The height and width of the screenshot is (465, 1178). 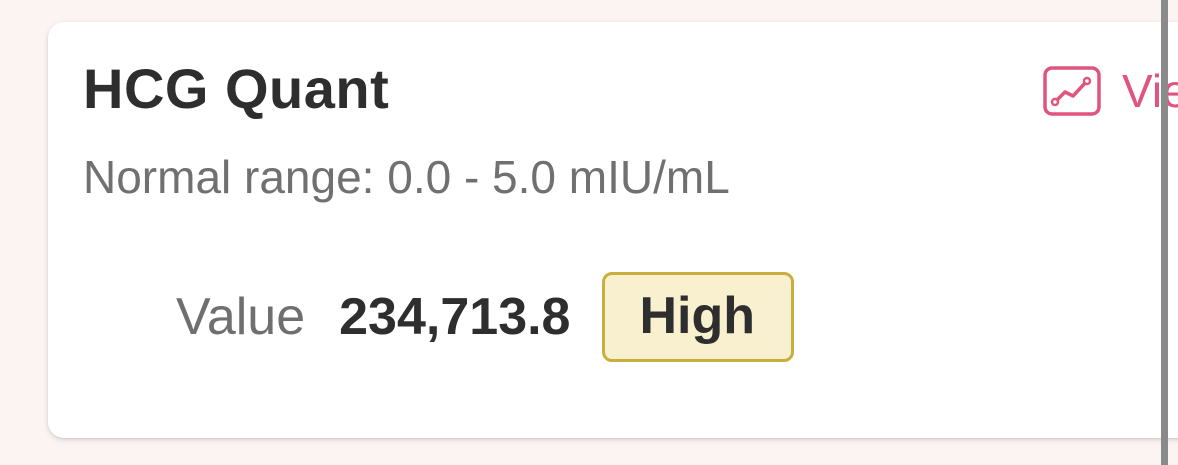 What do you see at coordinates (406, 177) in the screenshot?
I see `normal-range-text: Normal range: 0.0 - 5.0 mIU/mL` at bounding box center [406, 177].